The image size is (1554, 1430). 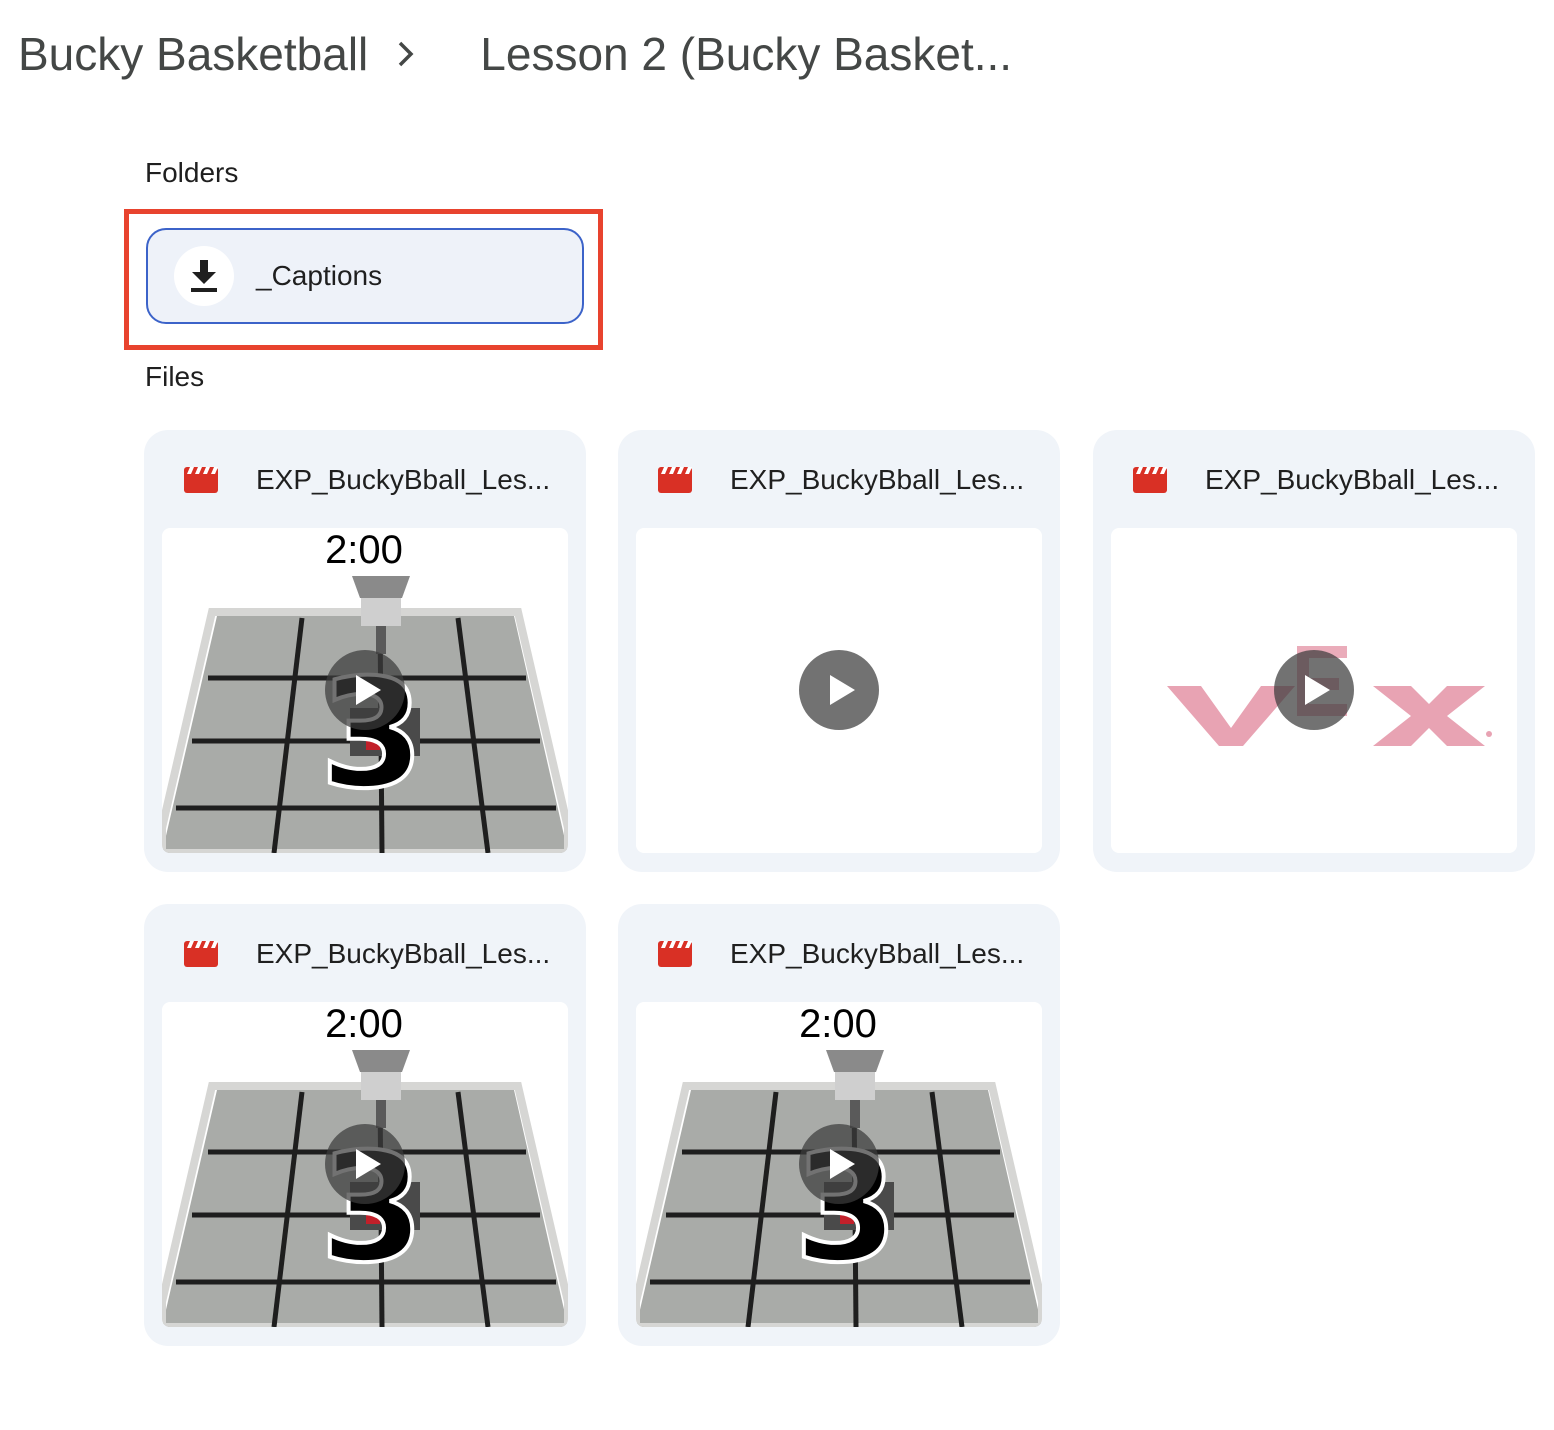 What do you see at coordinates (193, 54) in the screenshot?
I see `breadcrumb-root: Bucky Basketball` at bounding box center [193, 54].